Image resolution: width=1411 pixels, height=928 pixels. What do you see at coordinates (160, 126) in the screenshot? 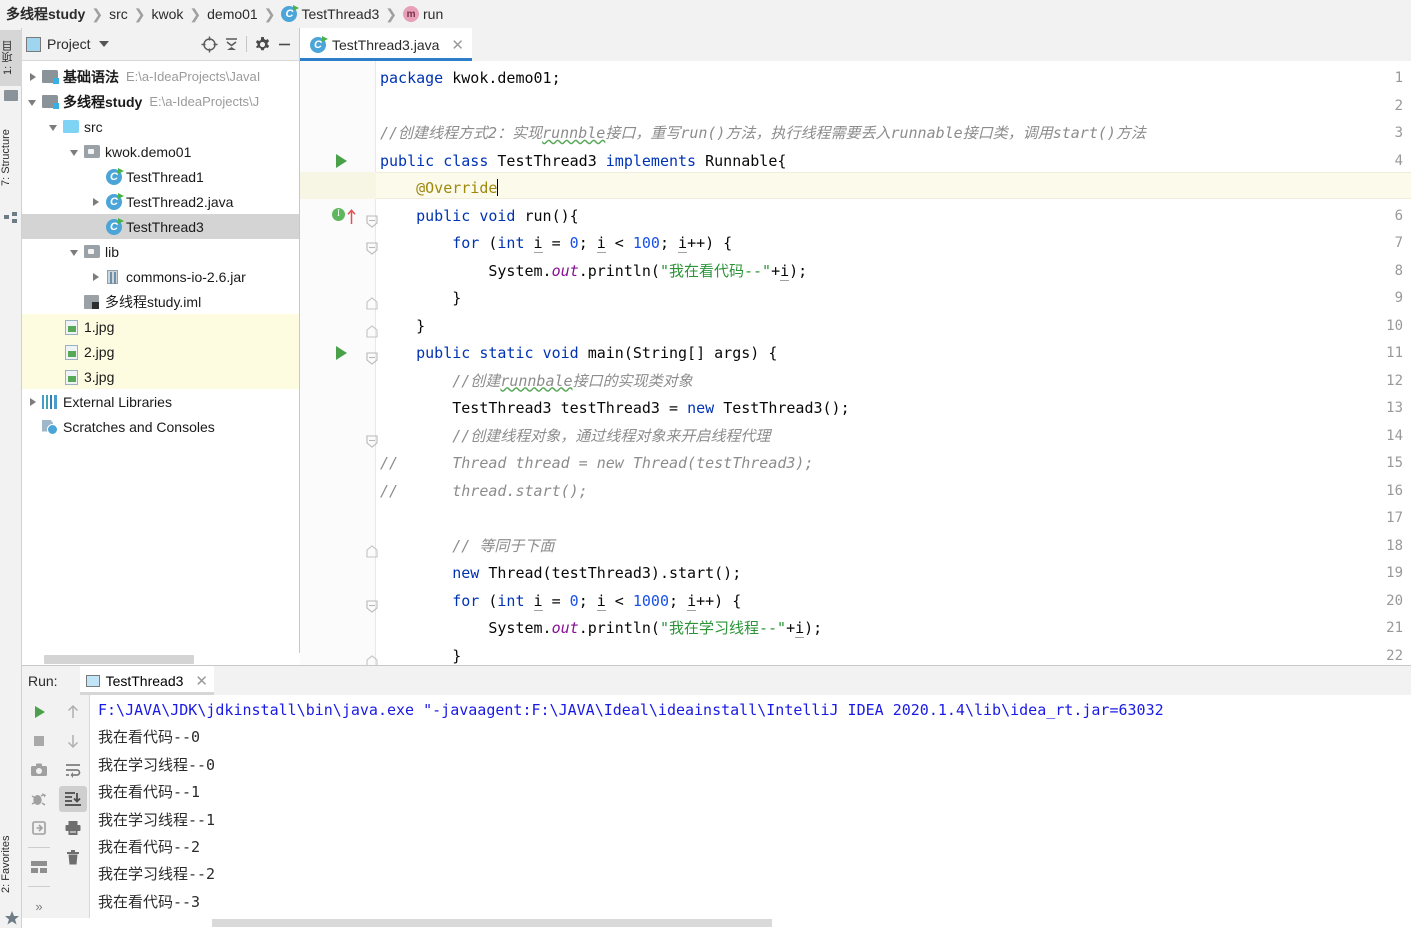
I see `tree-item-src: src` at bounding box center [160, 126].